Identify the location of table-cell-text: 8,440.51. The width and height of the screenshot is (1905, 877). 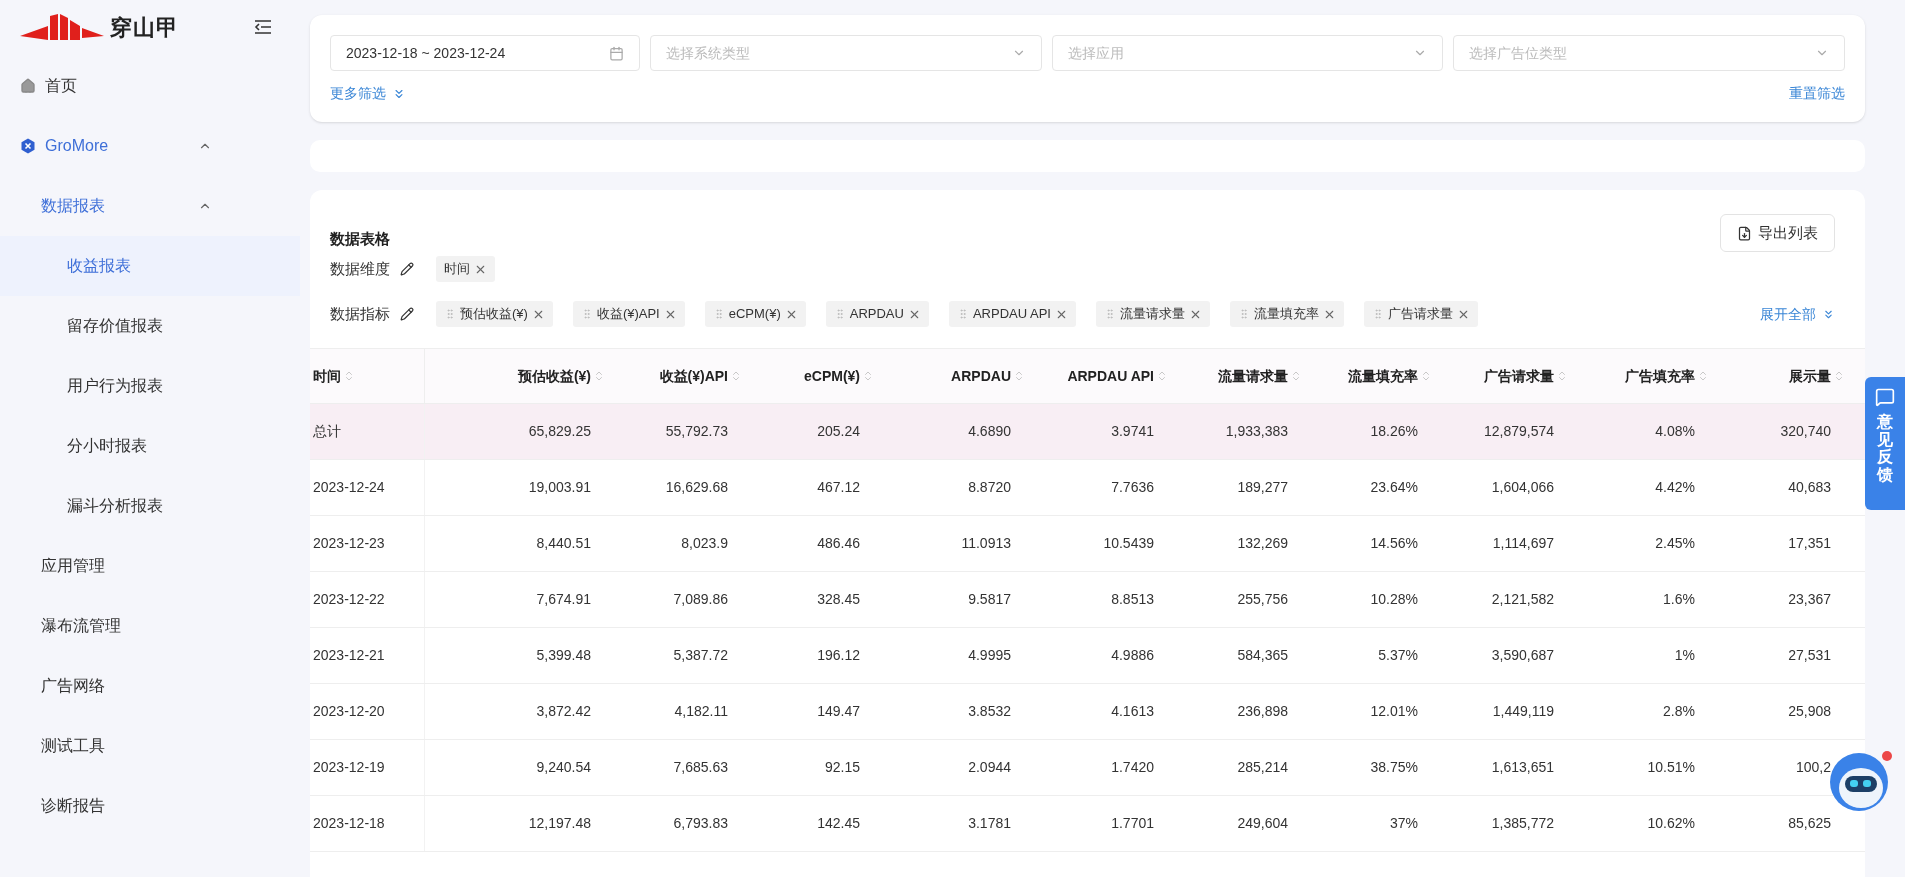
(563, 543).